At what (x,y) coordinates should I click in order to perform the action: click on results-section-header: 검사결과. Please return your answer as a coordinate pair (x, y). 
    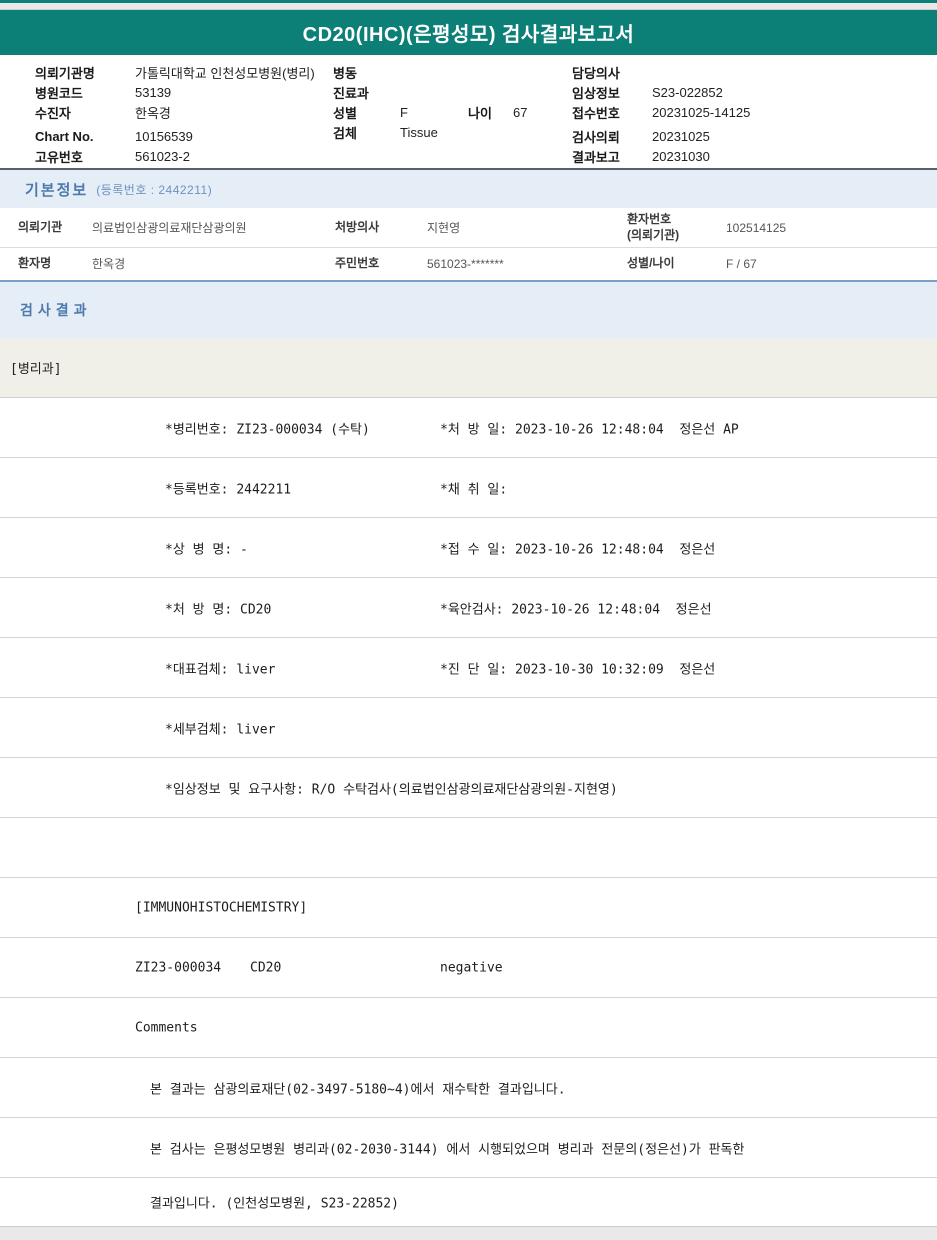
    Looking at the image, I should click on (468, 309).